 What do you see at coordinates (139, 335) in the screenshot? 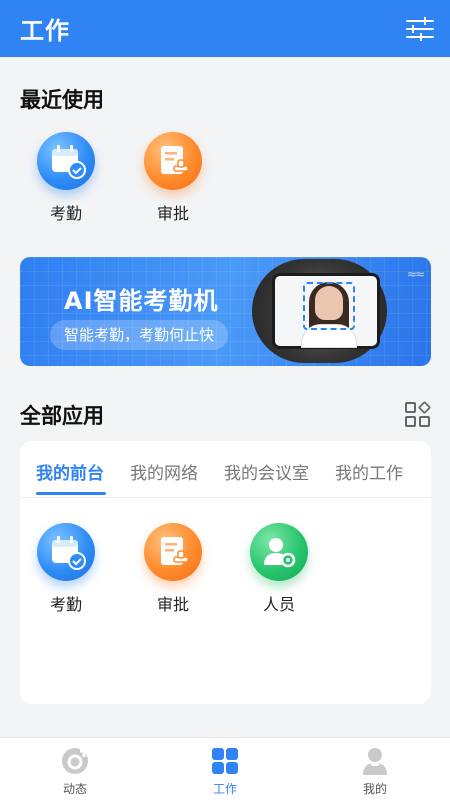
I see `banner-subtitle: 智能考勤，考勤何止快` at bounding box center [139, 335].